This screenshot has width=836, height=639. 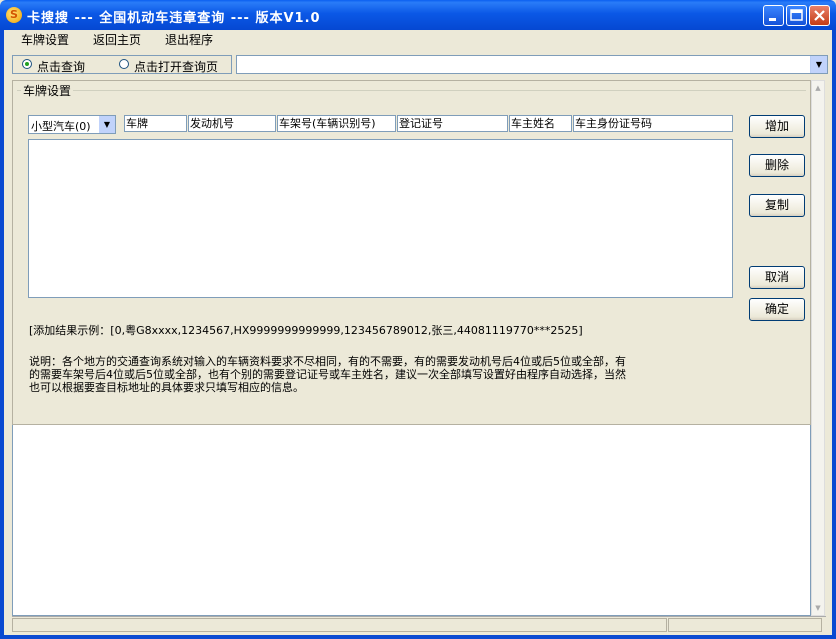 I want to click on window-title: 卡搜搜 --- 全国机动车违章查询 --- 版本V1.0, so click(x=174, y=18).